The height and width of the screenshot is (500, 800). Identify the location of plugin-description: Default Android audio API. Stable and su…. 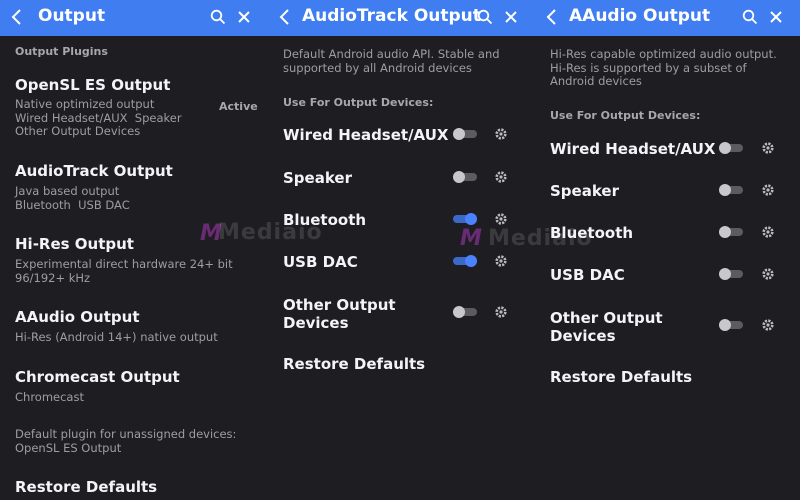
(391, 61).